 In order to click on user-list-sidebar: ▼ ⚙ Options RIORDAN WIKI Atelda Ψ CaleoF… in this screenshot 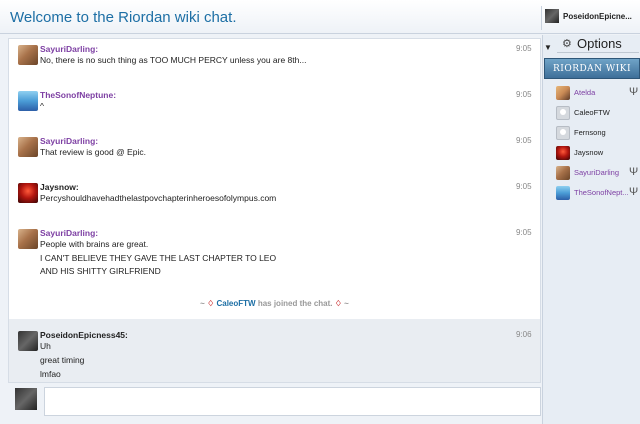, I will do `click(591, 229)`.